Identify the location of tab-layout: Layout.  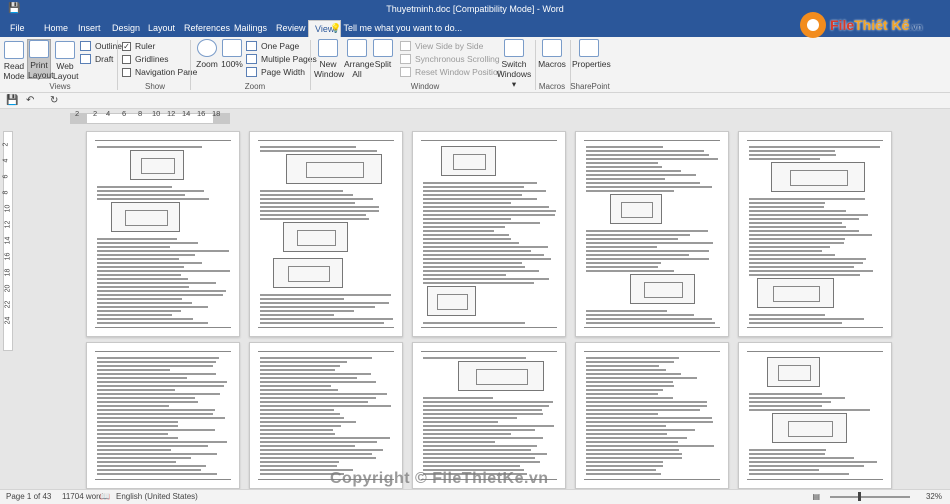
(161, 28).